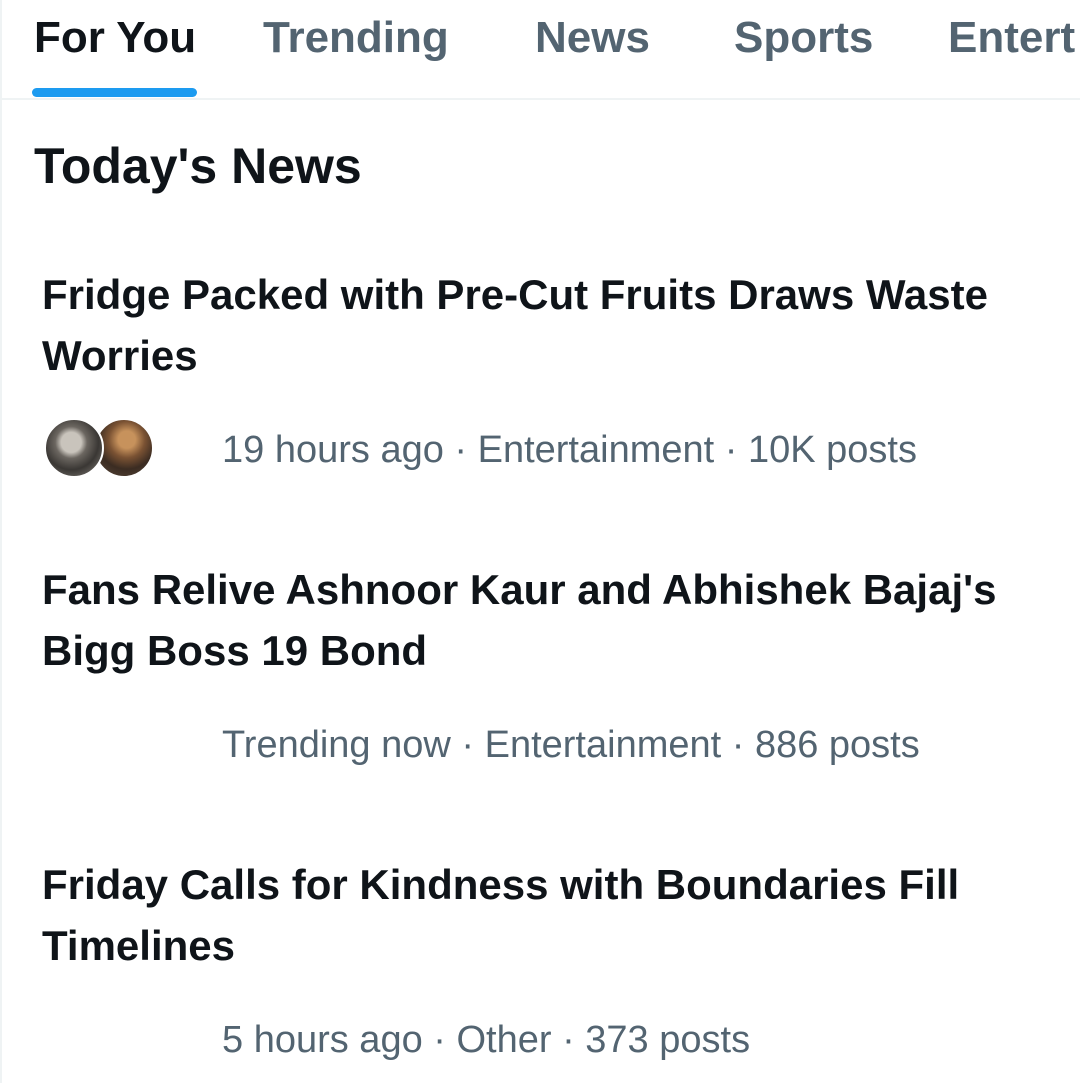  I want to click on active-tab-indicator, so click(114, 92).